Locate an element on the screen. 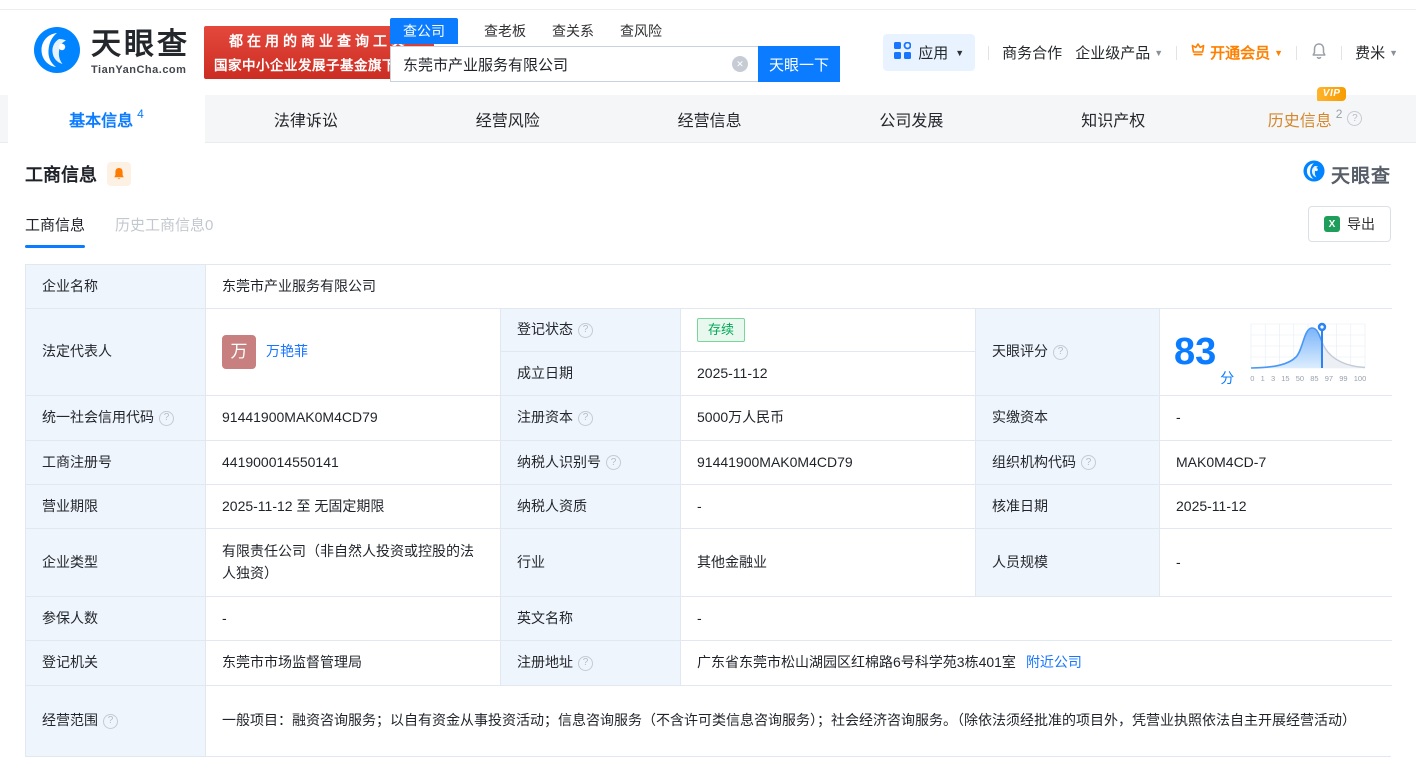  status-badge: 存续 is located at coordinates (721, 330).